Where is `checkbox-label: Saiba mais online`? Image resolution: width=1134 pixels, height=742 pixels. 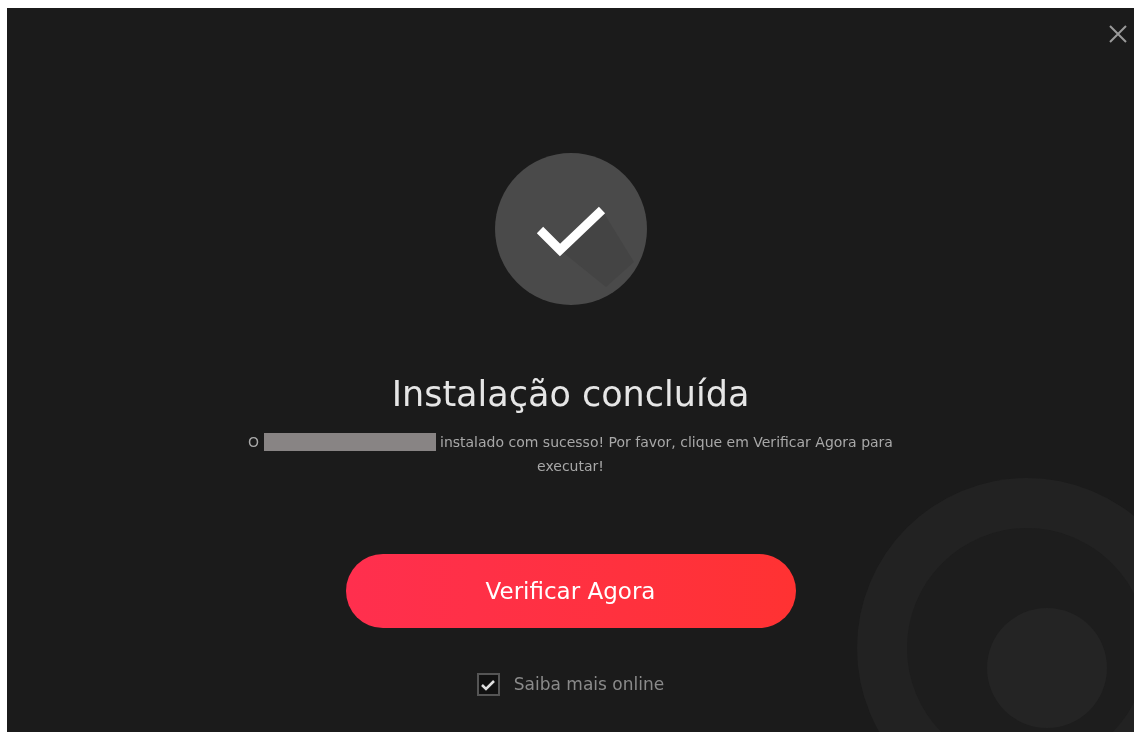 checkbox-label: Saiba mais online is located at coordinates (589, 685).